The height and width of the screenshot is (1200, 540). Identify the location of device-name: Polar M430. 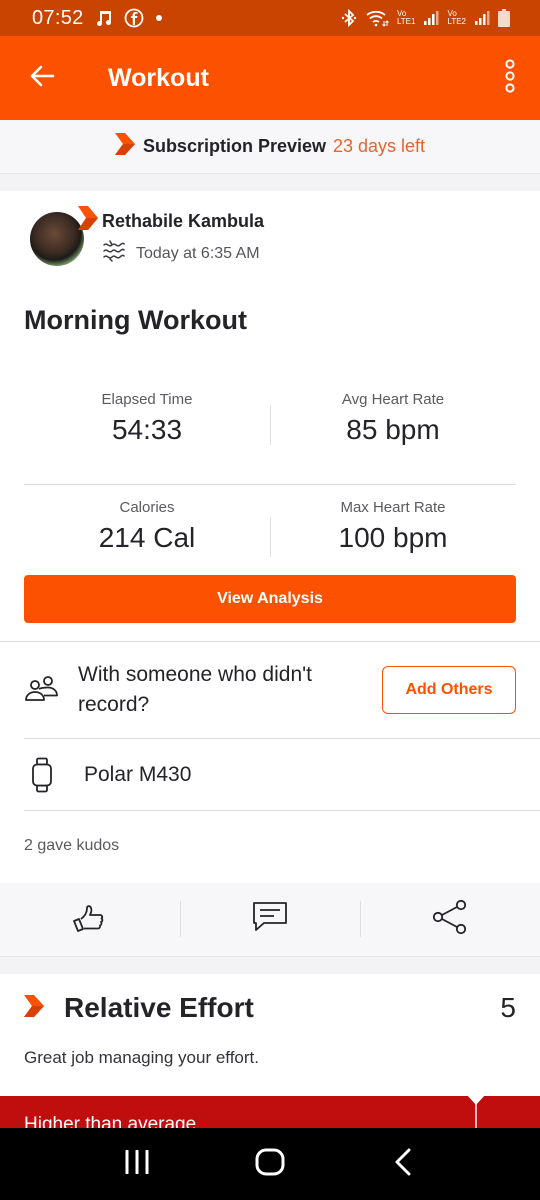
(138, 774).